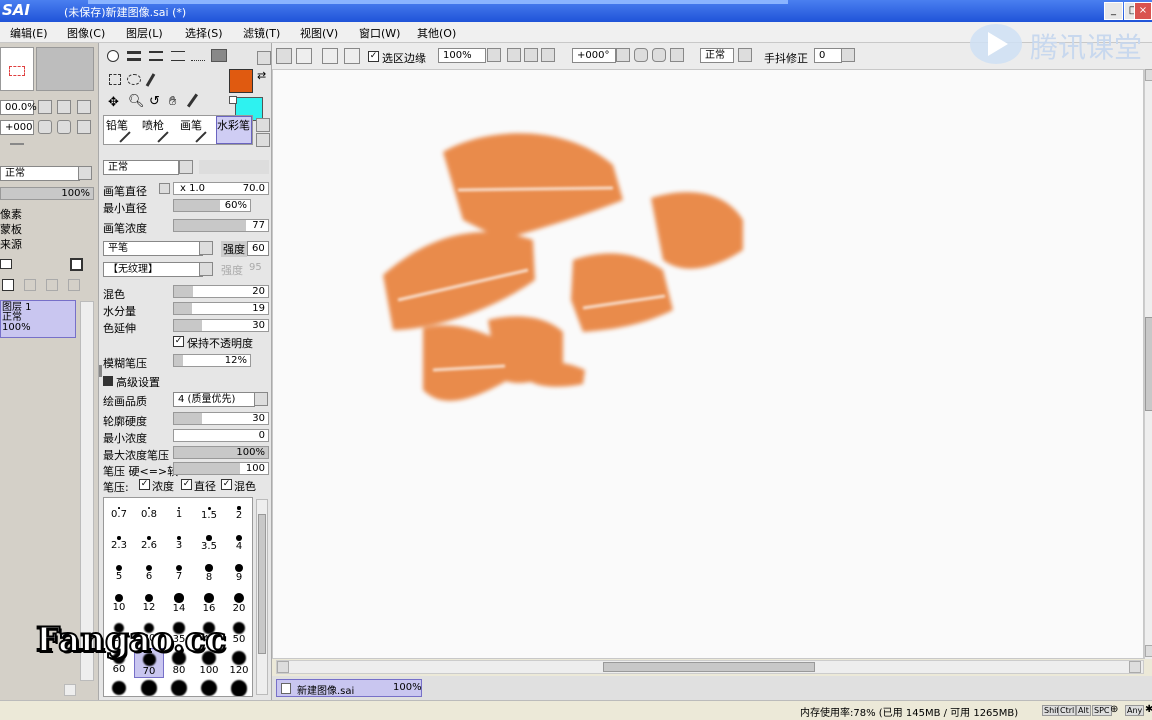  What do you see at coordinates (178, 56) in the screenshot?
I see `thin-lines-icon` at bounding box center [178, 56].